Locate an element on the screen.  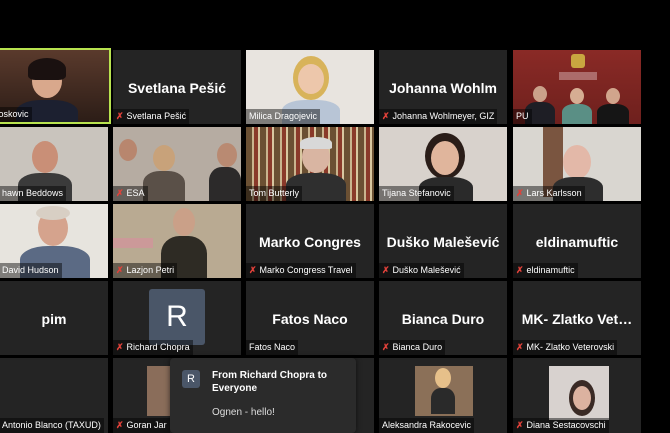
participant-name: hawn Beddows is located at coordinates (33, 193).